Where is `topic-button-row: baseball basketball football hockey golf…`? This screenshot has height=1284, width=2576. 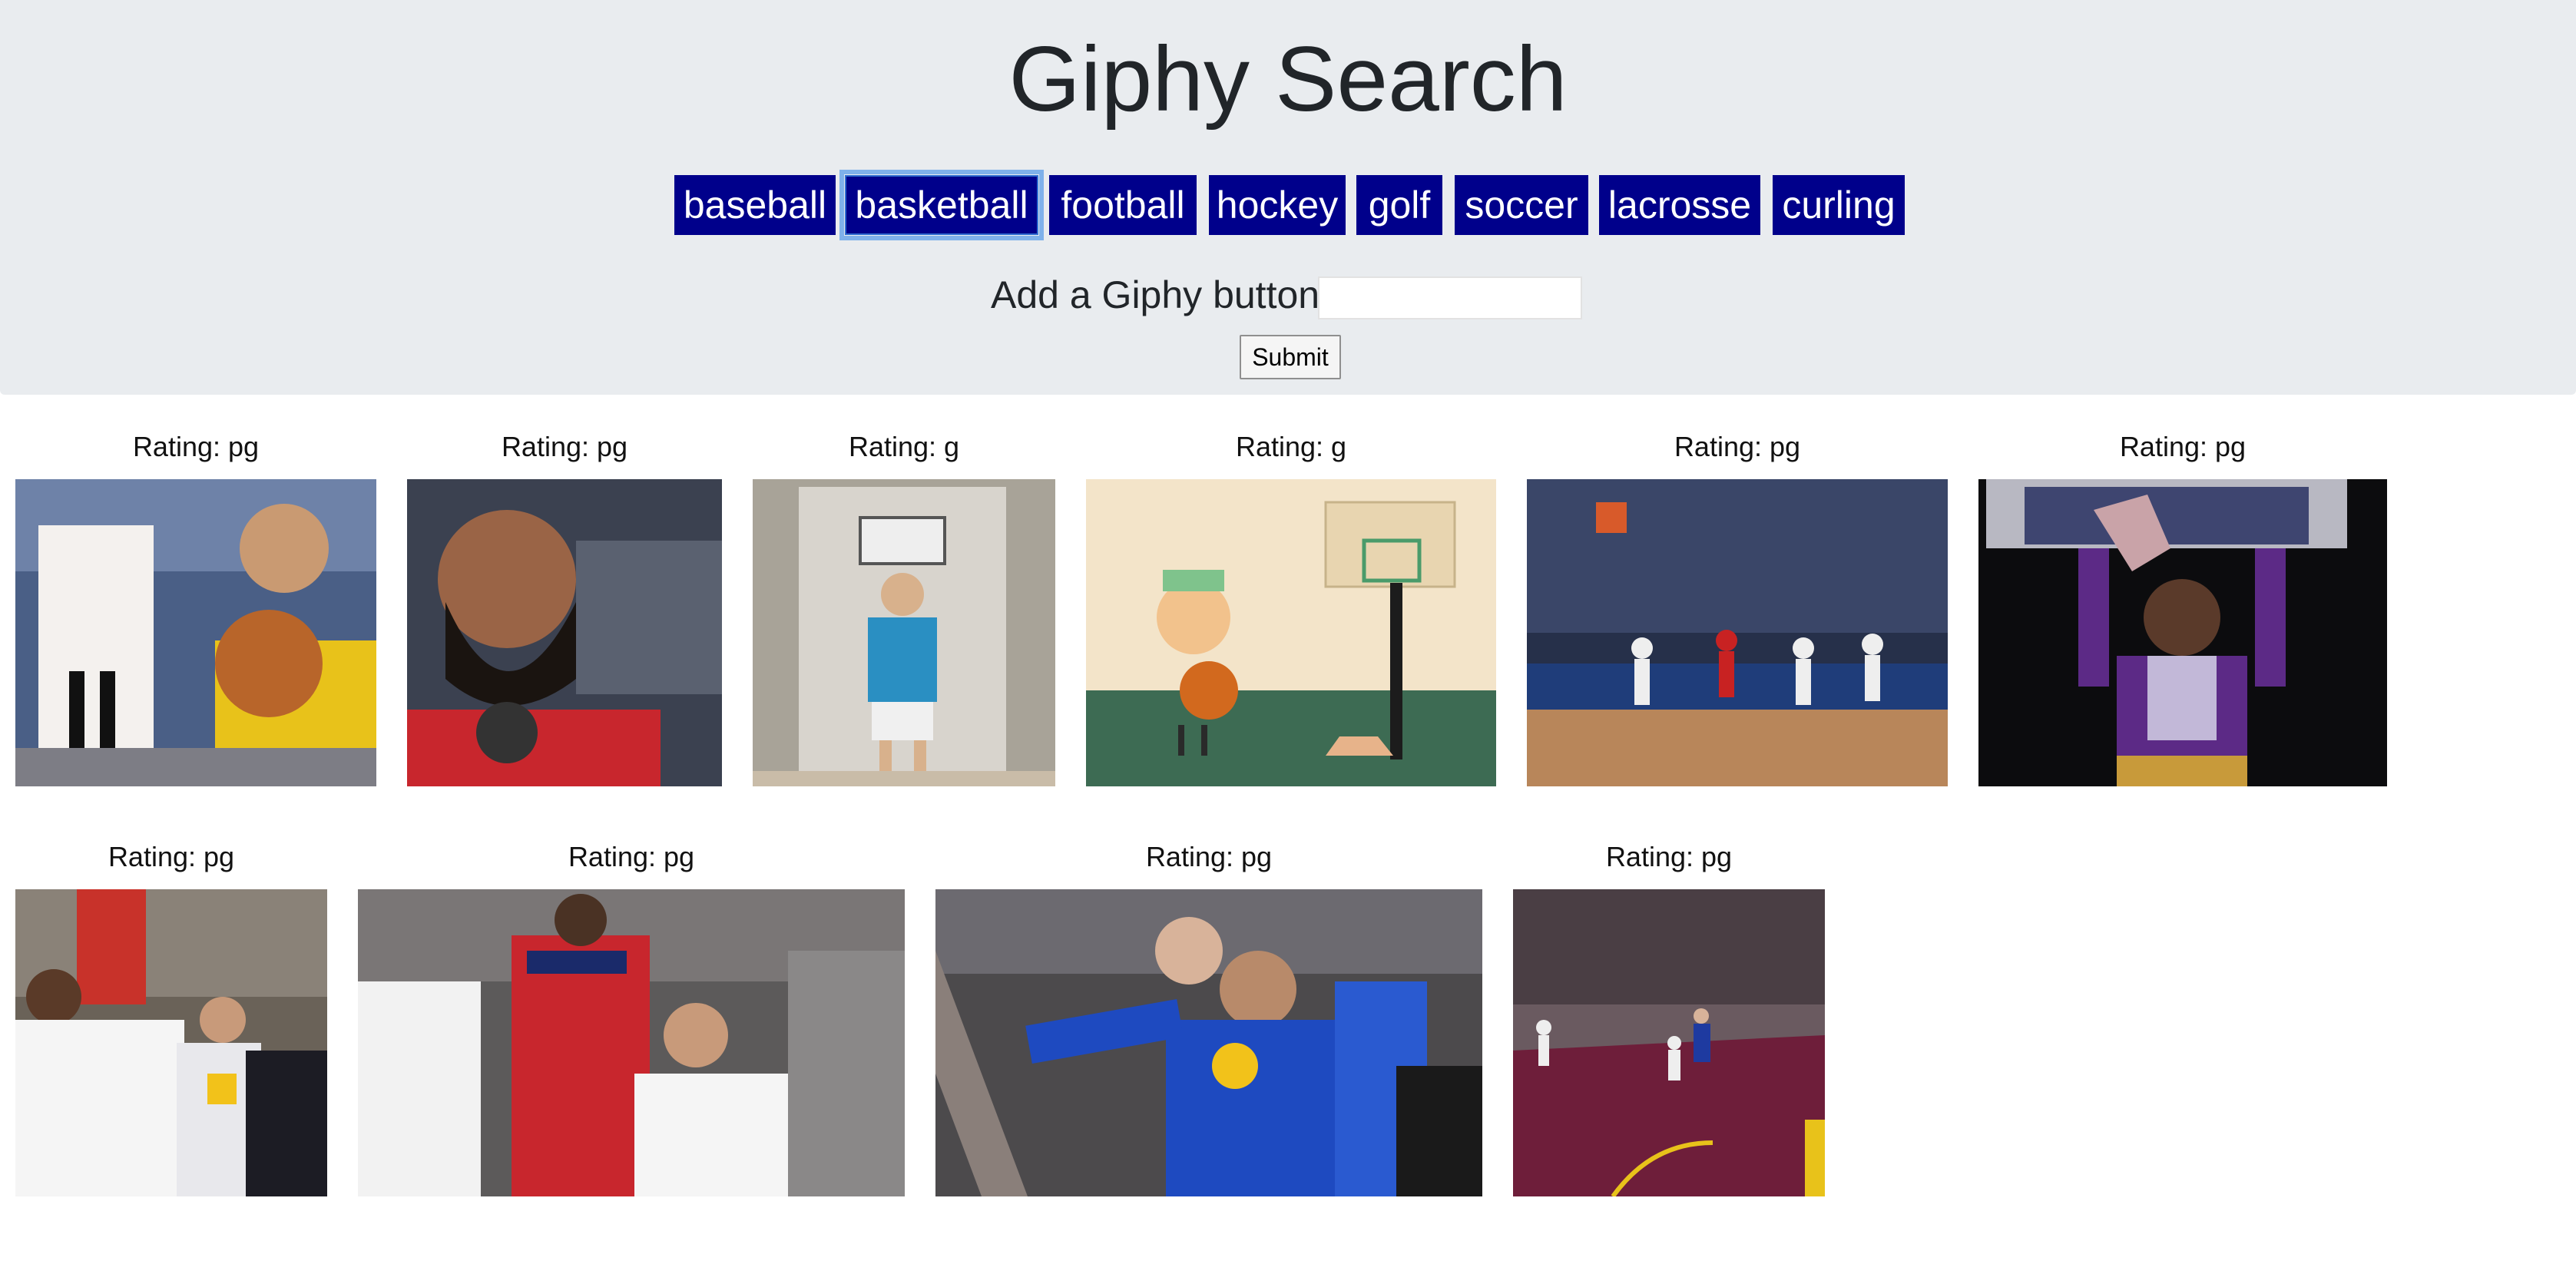 topic-button-row: baseball basketball football hockey golf… is located at coordinates (1288, 205).